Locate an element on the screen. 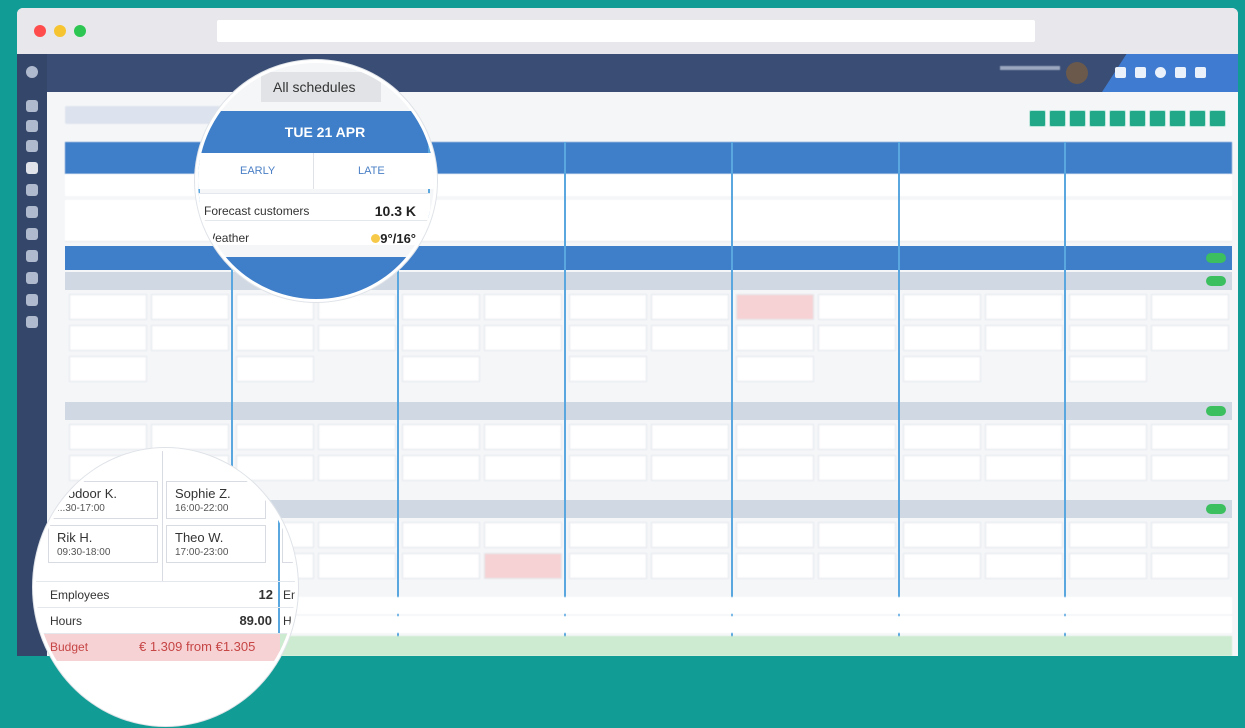 The image size is (1245, 728). help-icon is located at coordinates (1180, 72).